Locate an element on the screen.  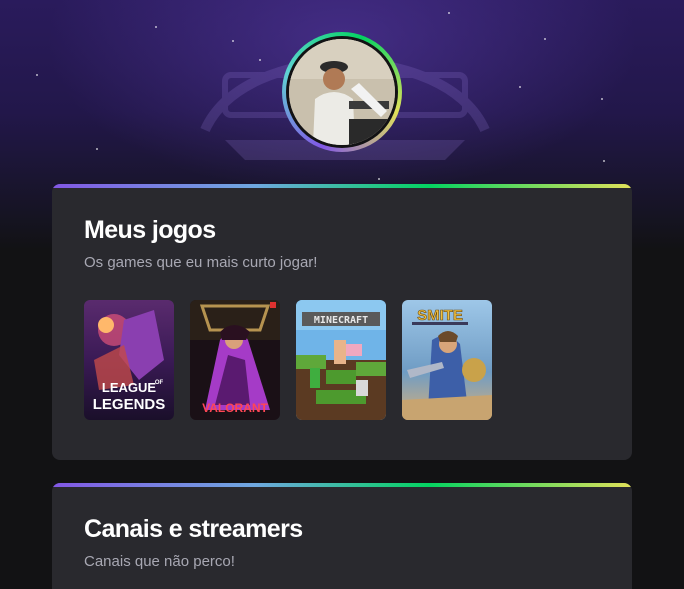
section-subtitle: Os games que eu mais curto jogar! is located at coordinates (201, 262).